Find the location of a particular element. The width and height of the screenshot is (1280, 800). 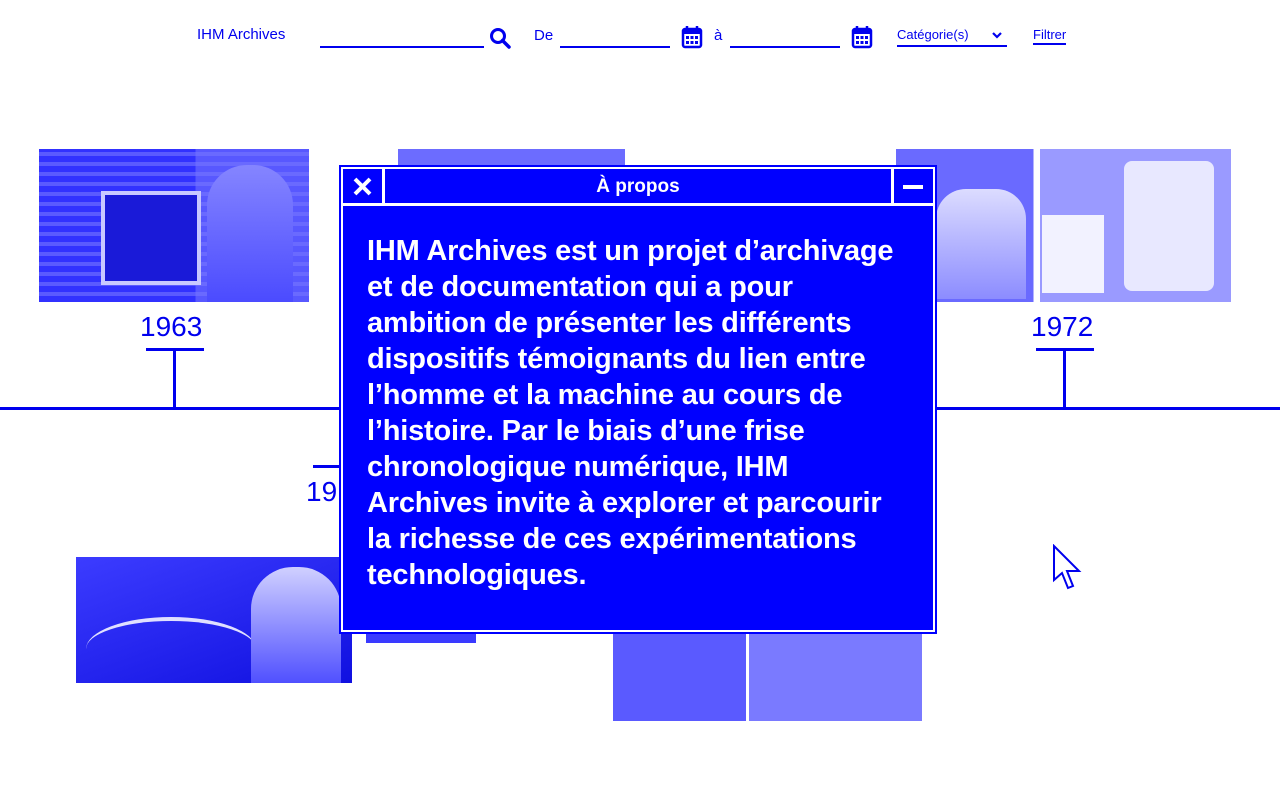

year-label-1963: 1963 is located at coordinates (171, 327).